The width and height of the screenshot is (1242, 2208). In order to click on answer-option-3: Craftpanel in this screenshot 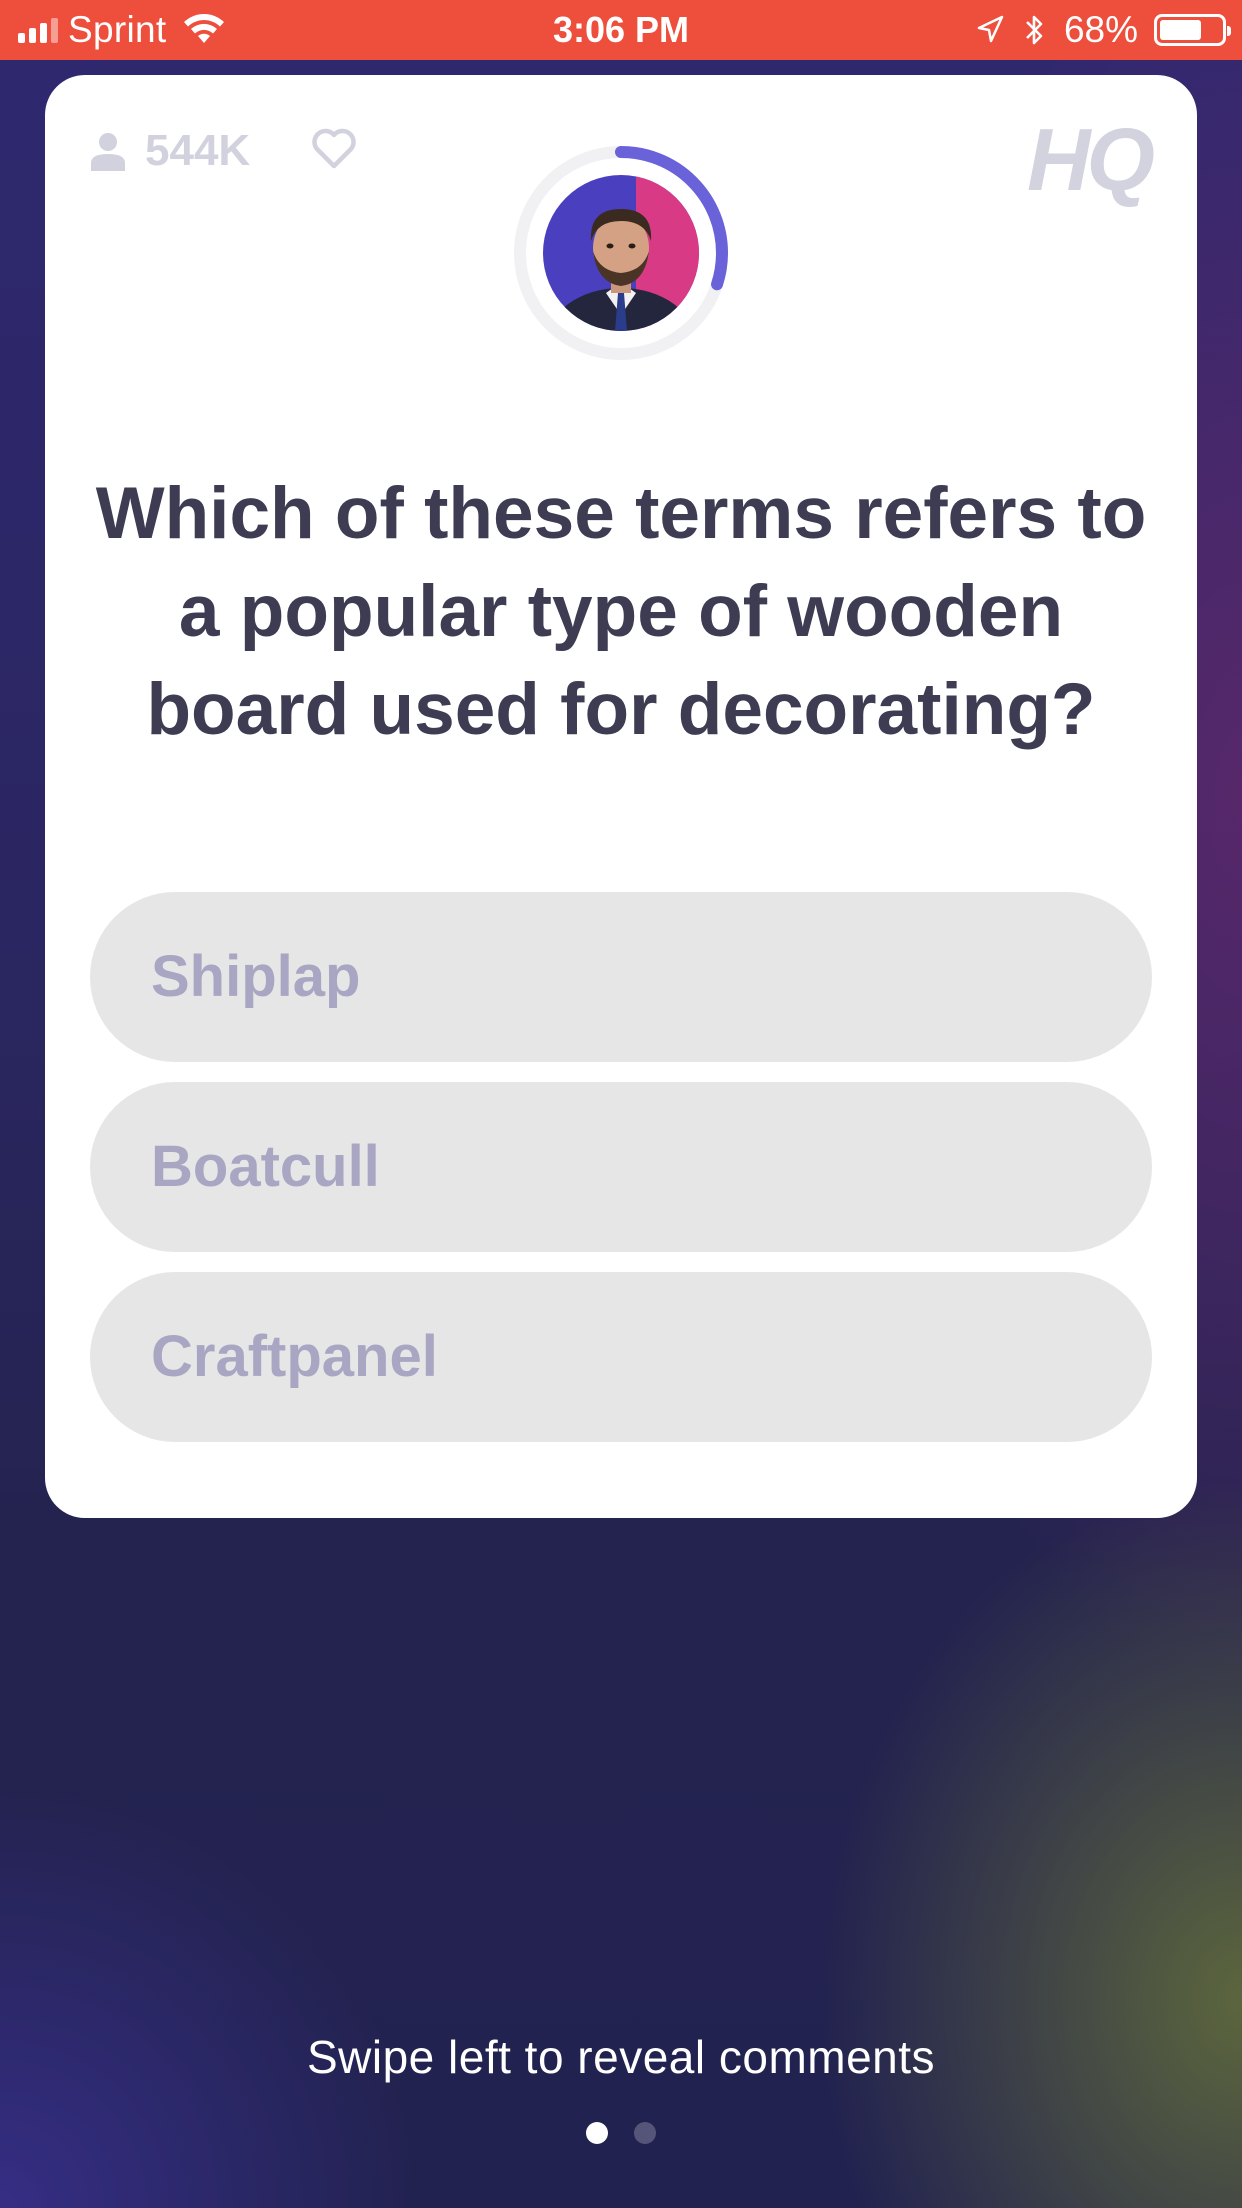, I will do `click(621, 1357)`.